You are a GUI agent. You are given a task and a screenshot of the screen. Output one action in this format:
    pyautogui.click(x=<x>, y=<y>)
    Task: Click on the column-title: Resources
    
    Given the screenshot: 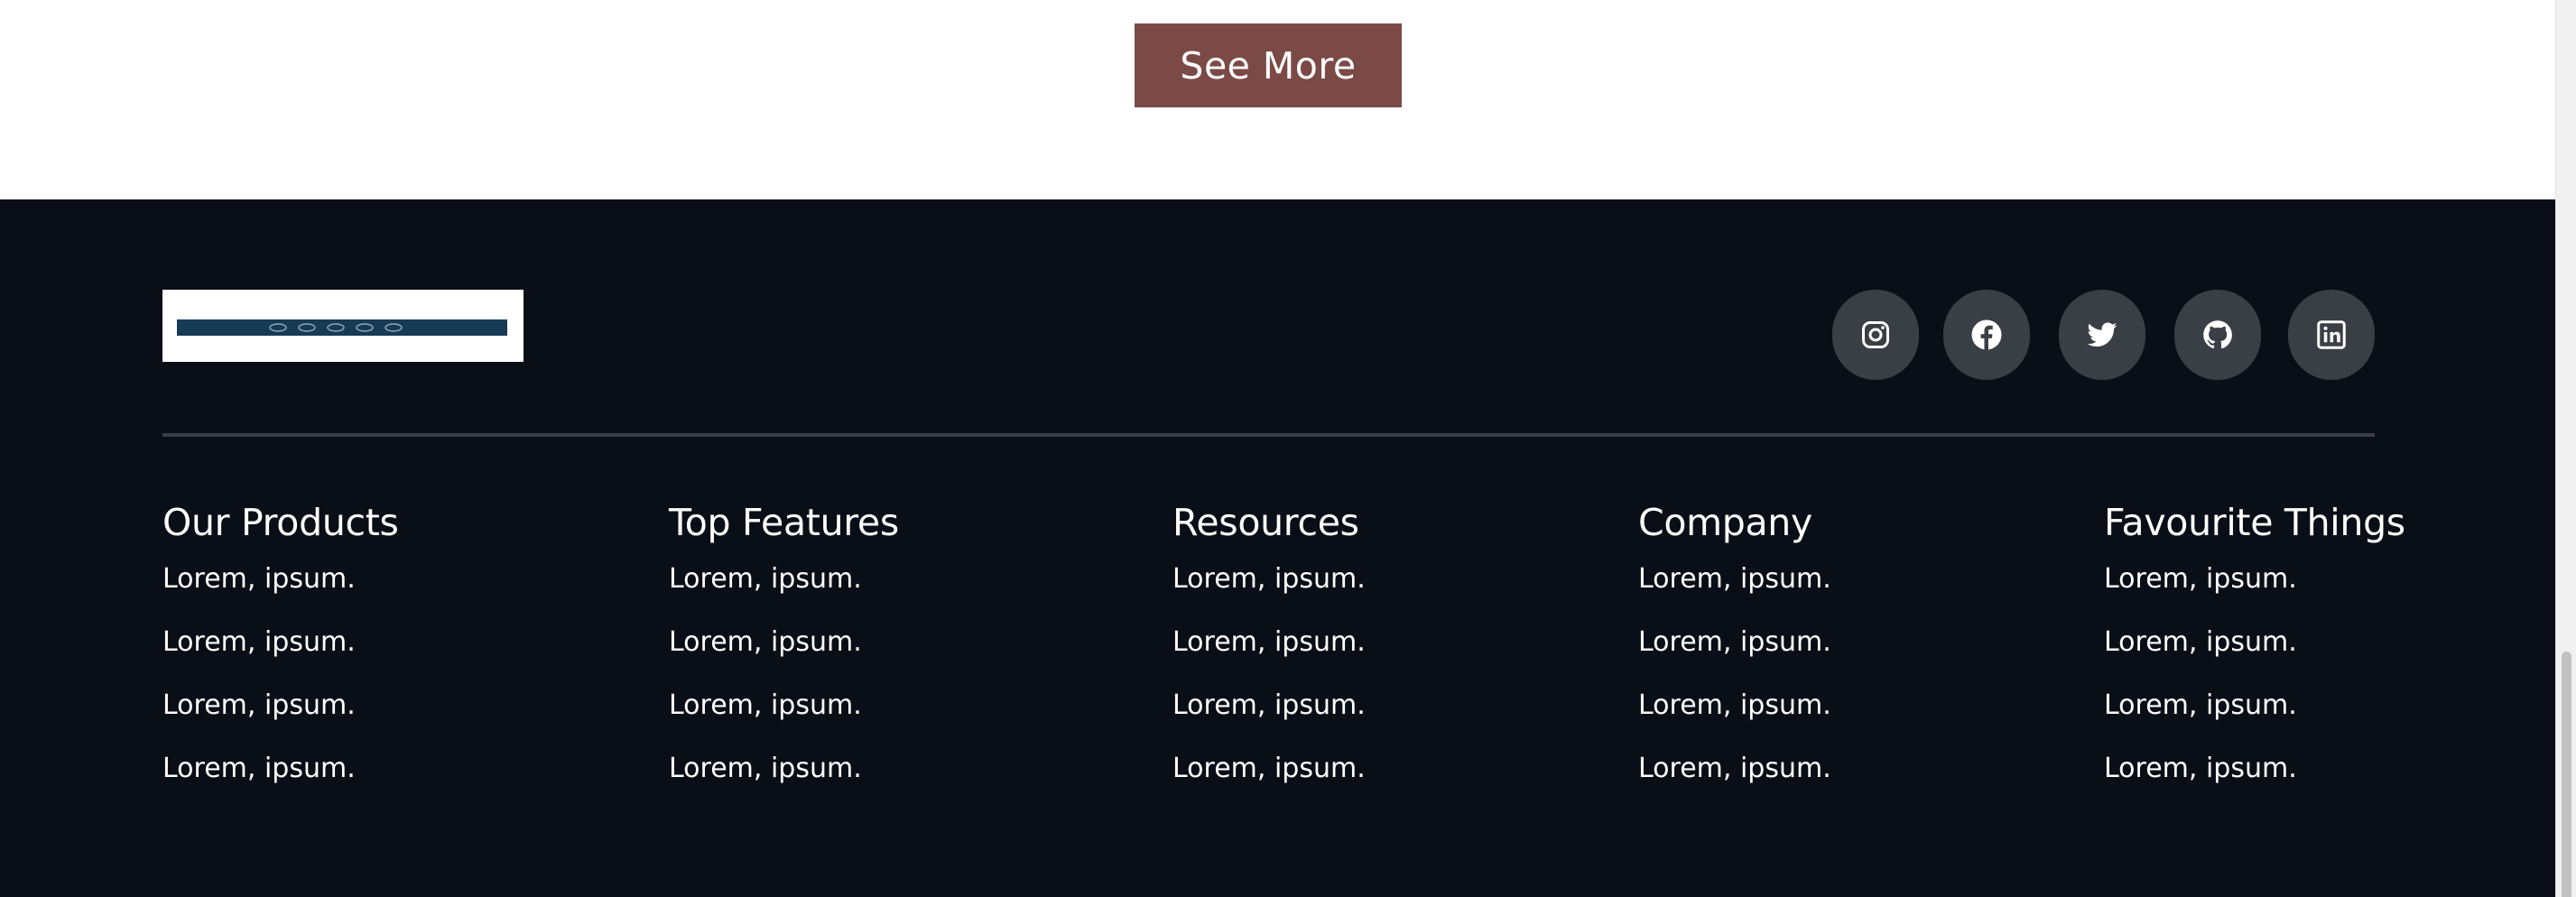 What is the action you would take?
    pyautogui.click(x=1265, y=522)
    